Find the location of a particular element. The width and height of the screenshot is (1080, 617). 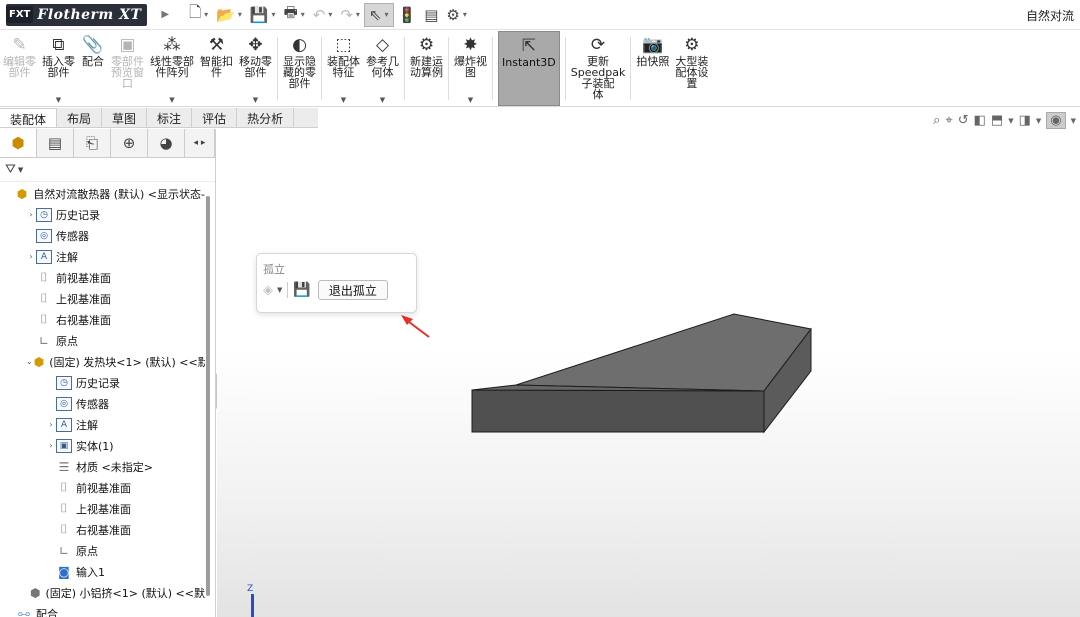

open-button: 📂 ▾ is located at coordinates (229, 15).